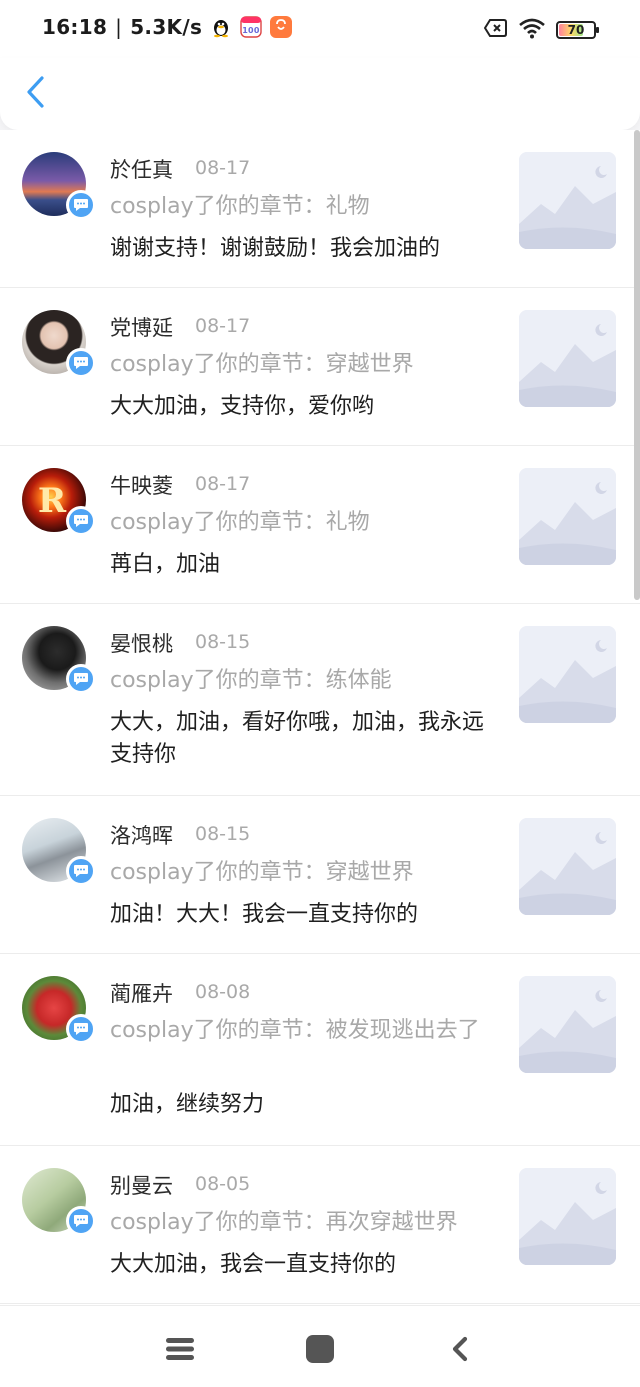 The width and height of the screenshot is (640, 1387). What do you see at coordinates (141, 993) in the screenshot?
I see `commenter-name: 蔺雁卉` at bounding box center [141, 993].